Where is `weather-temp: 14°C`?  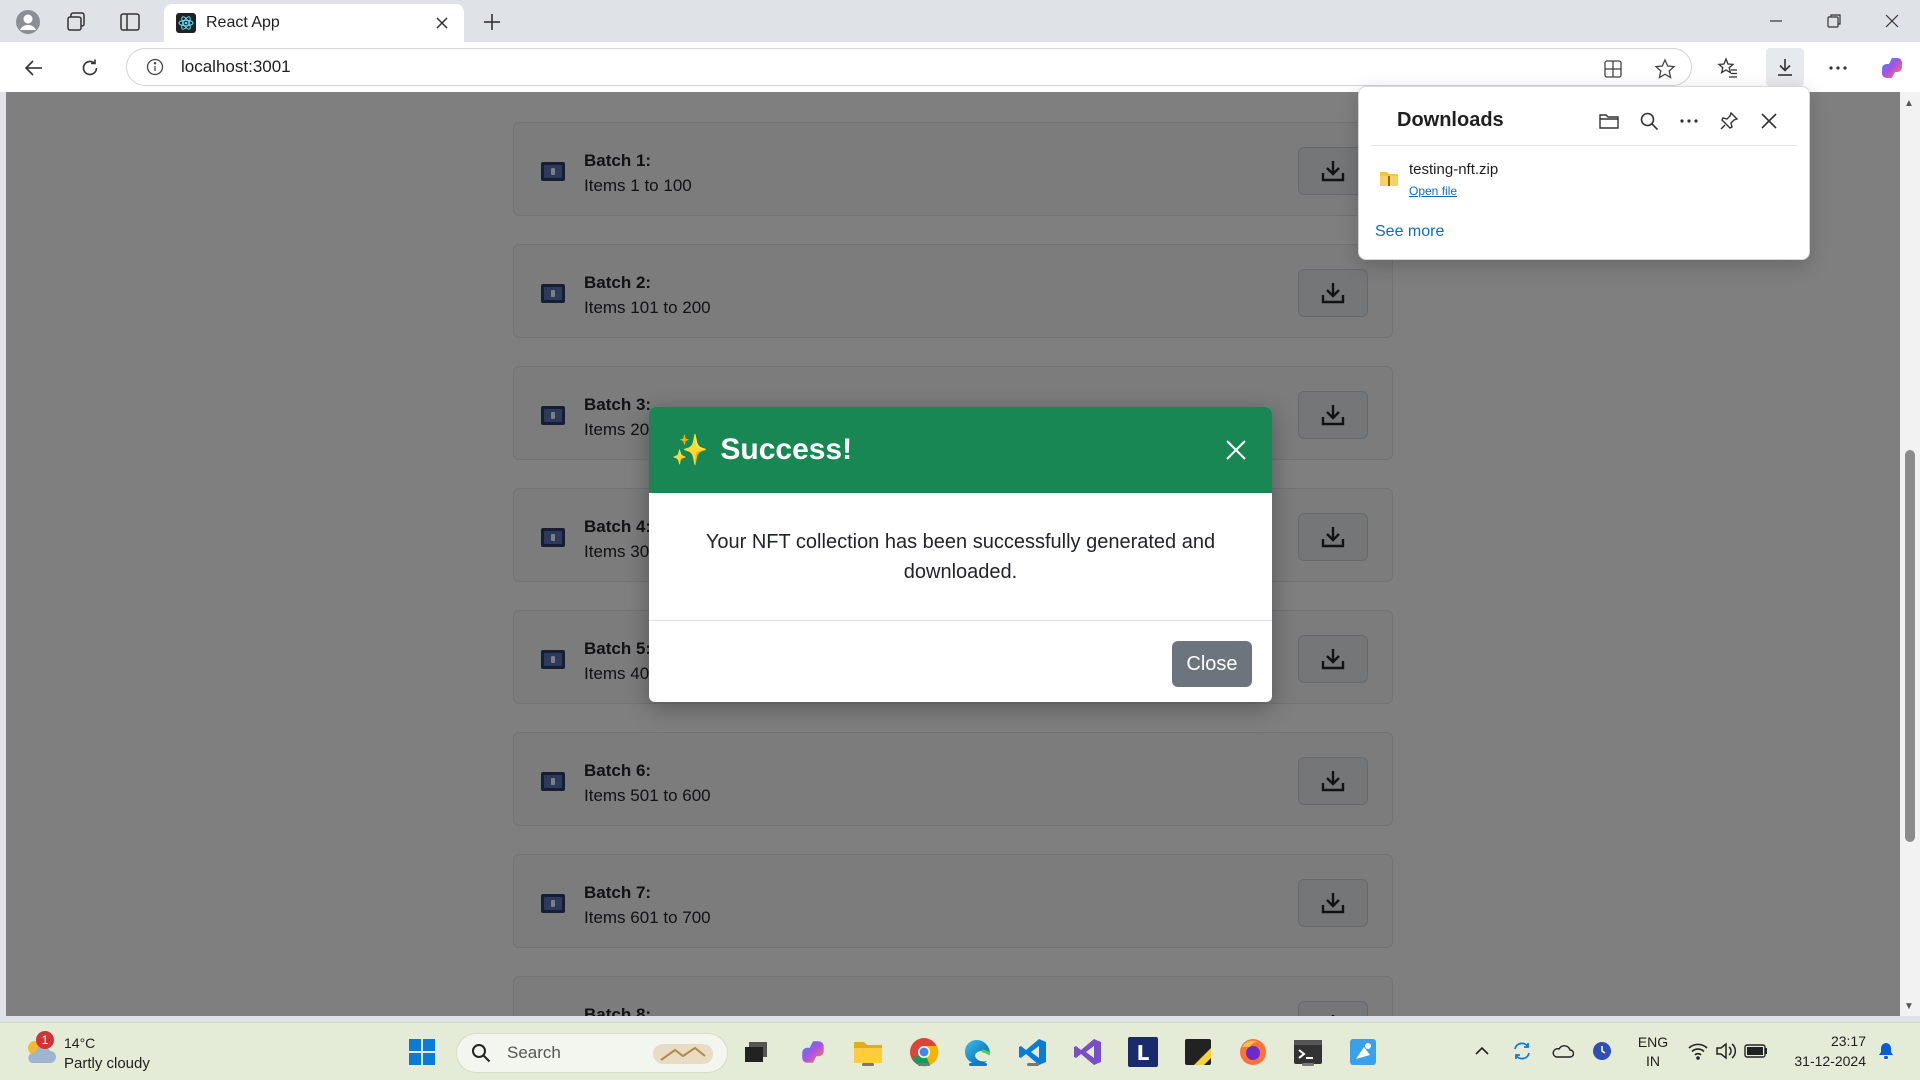 weather-temp: 14°C is located at coordinates (80, 1043).